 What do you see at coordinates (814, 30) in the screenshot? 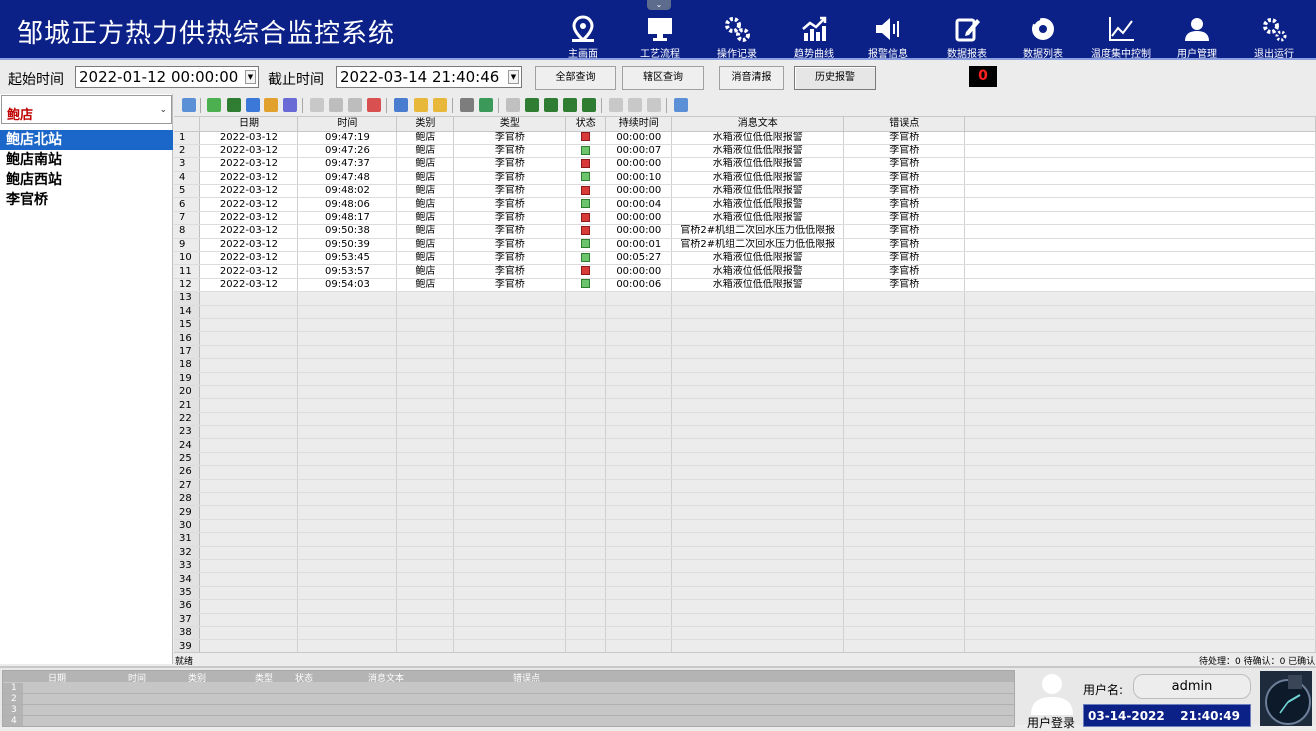
I see `nav-trend-curves: 趋势曲线` at bounding box center [814, 30].